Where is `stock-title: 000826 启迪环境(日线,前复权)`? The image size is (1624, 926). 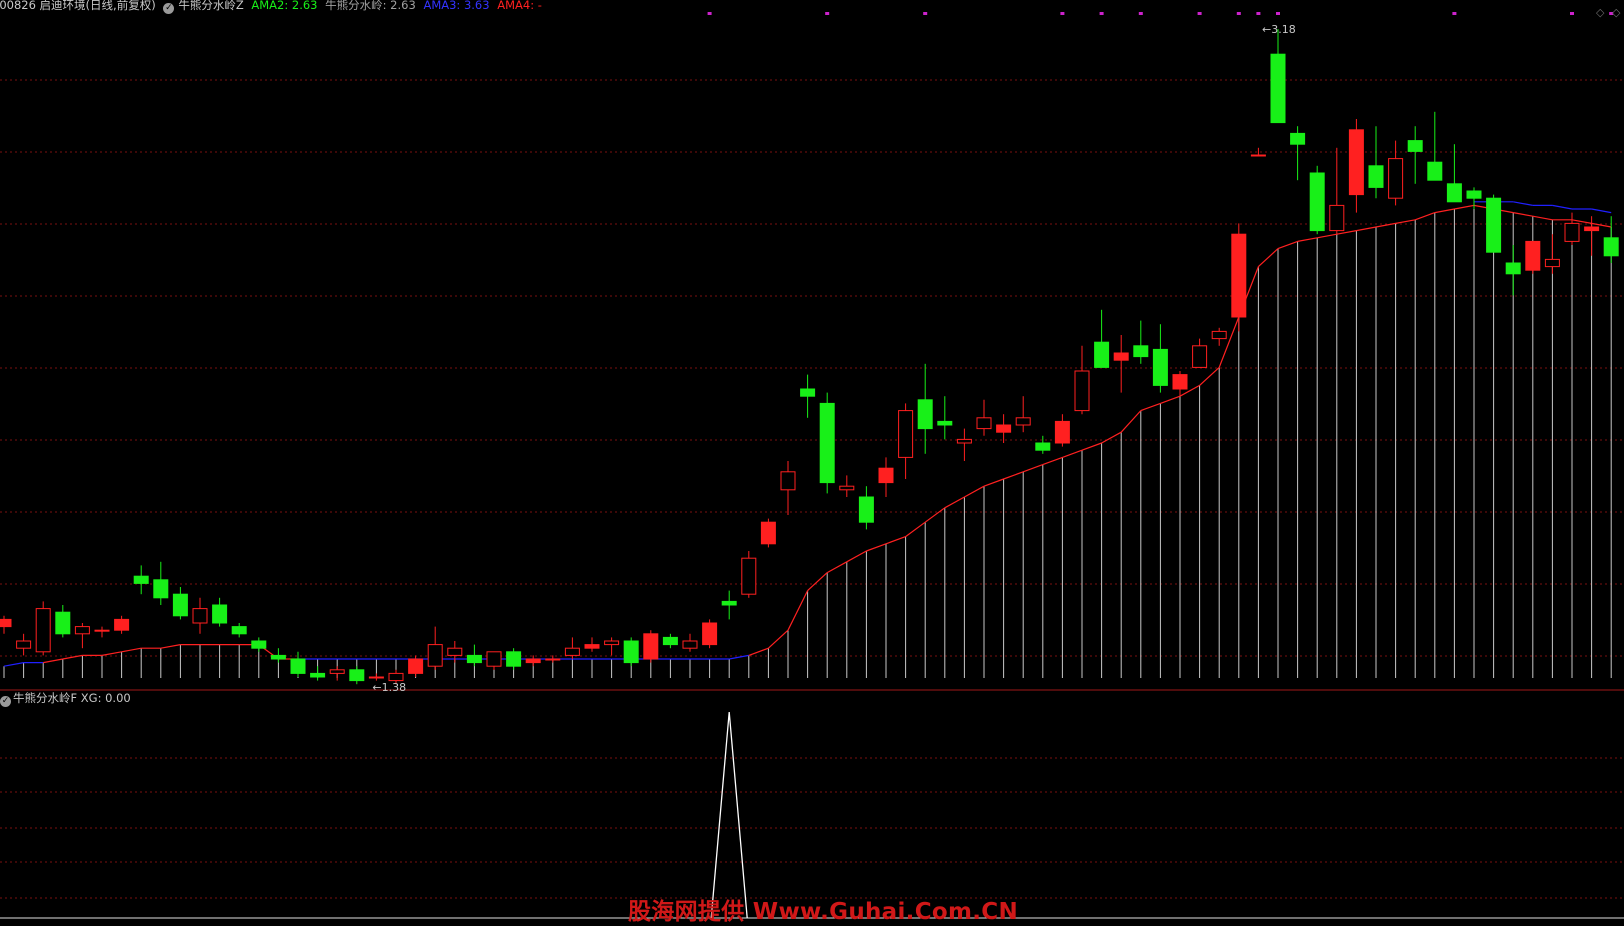 stock-title: 000826 启迪环境(日线,前复权) is located at coordinates (78, 6).